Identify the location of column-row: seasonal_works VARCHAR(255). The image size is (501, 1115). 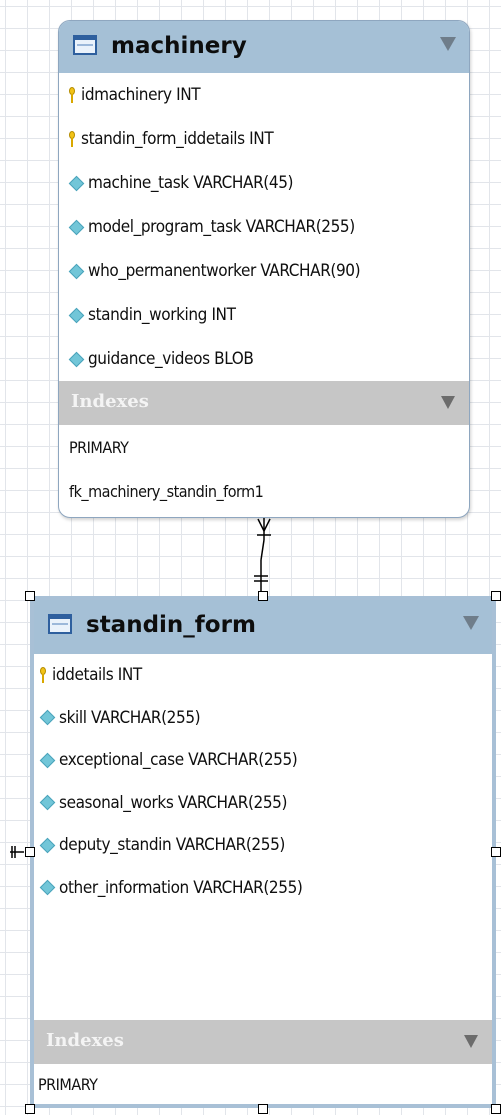
(263, 803).